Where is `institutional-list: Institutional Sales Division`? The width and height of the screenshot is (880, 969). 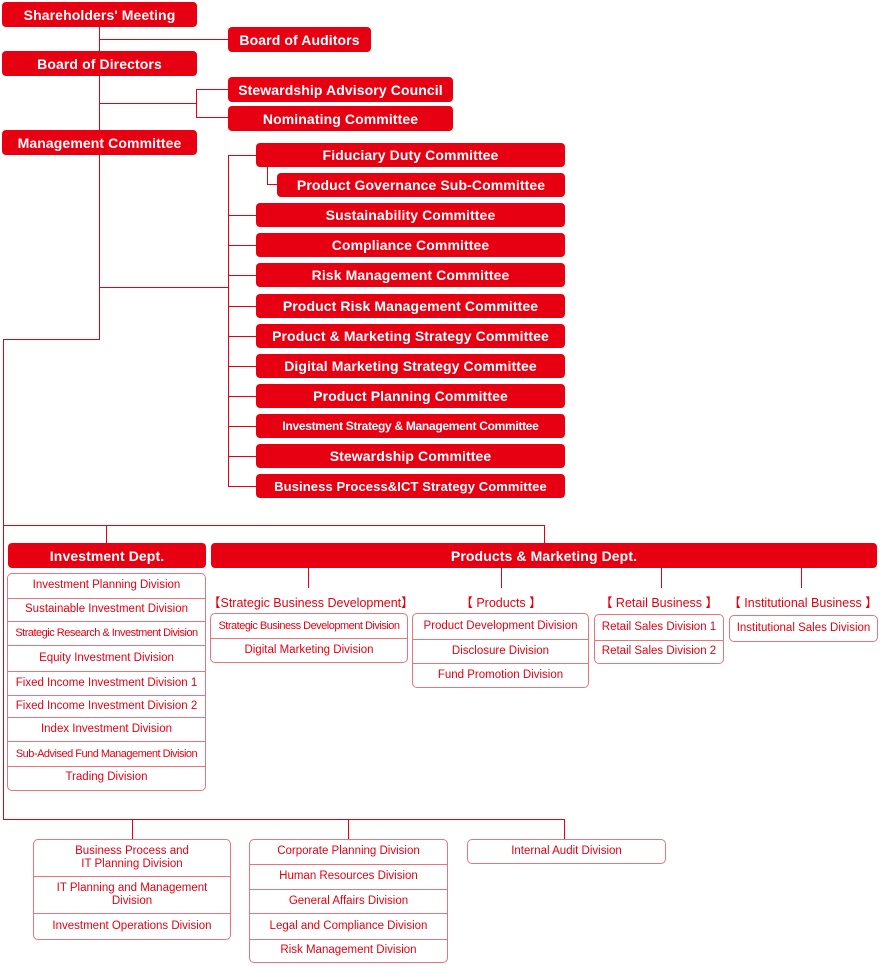
institutional-list: Institutional Sales Division is located at coordinates (803, 628).